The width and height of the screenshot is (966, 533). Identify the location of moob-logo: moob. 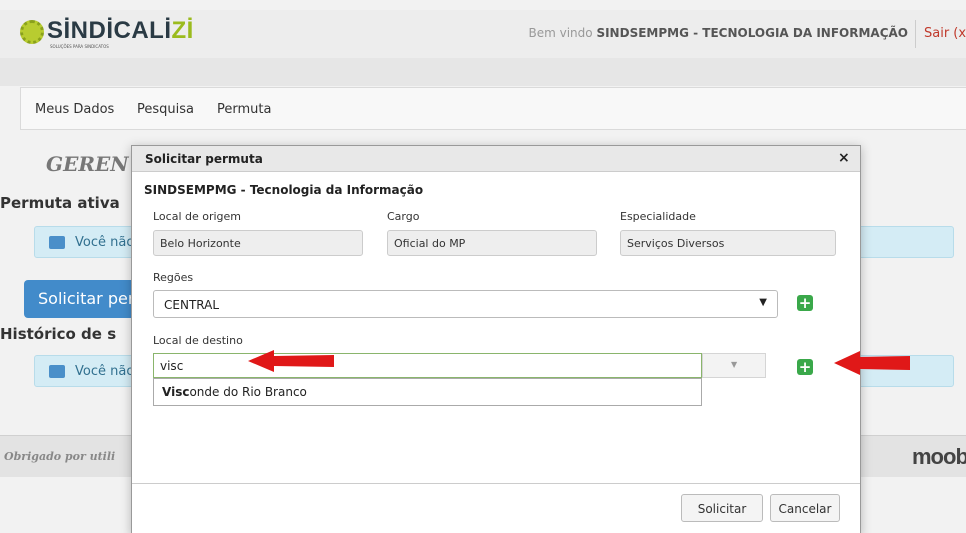
(939, 456).